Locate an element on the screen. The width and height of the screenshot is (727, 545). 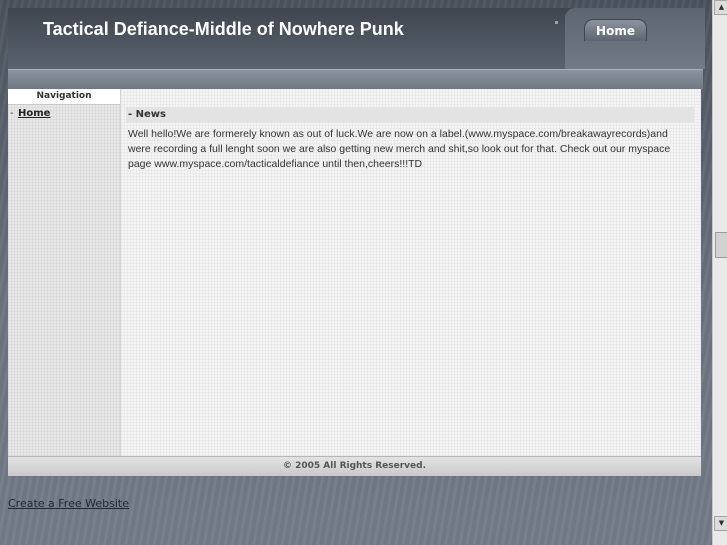
sidebar-item-home-link: Home is located at coordinates (34, 113).